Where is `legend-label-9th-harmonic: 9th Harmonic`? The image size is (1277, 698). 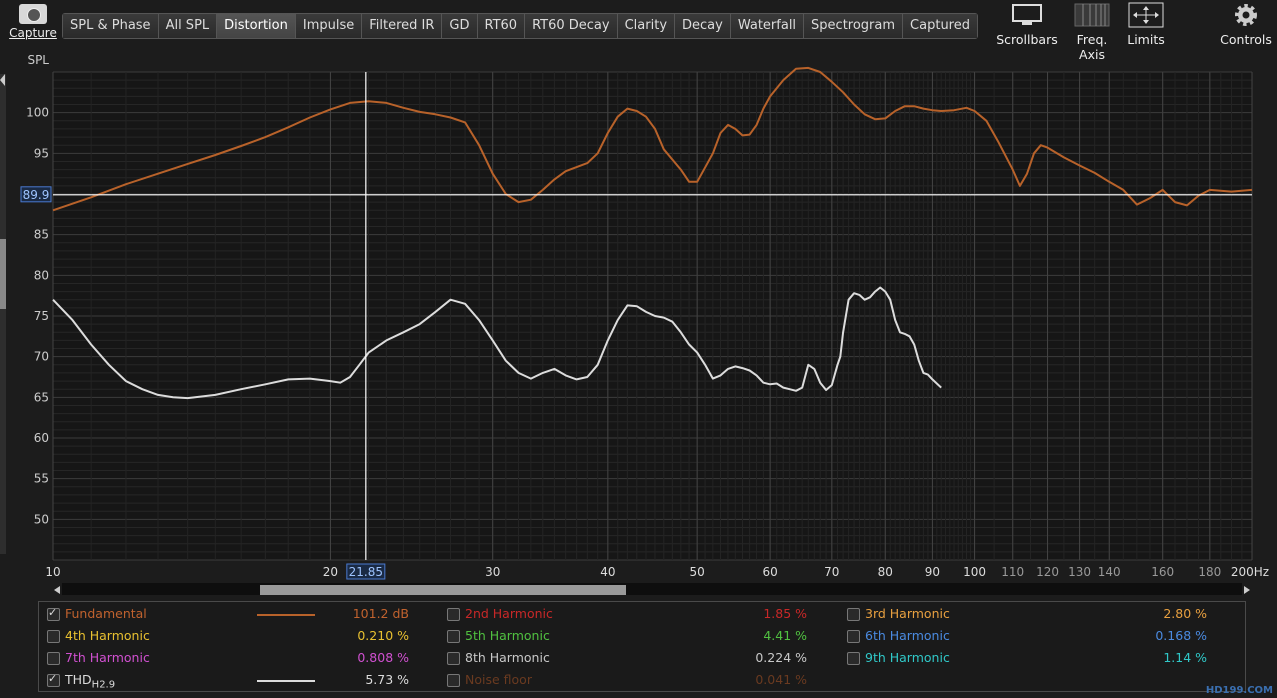 legend-label-9th-harmonic: 9th Harmonic is located at coordinates (907, 658).